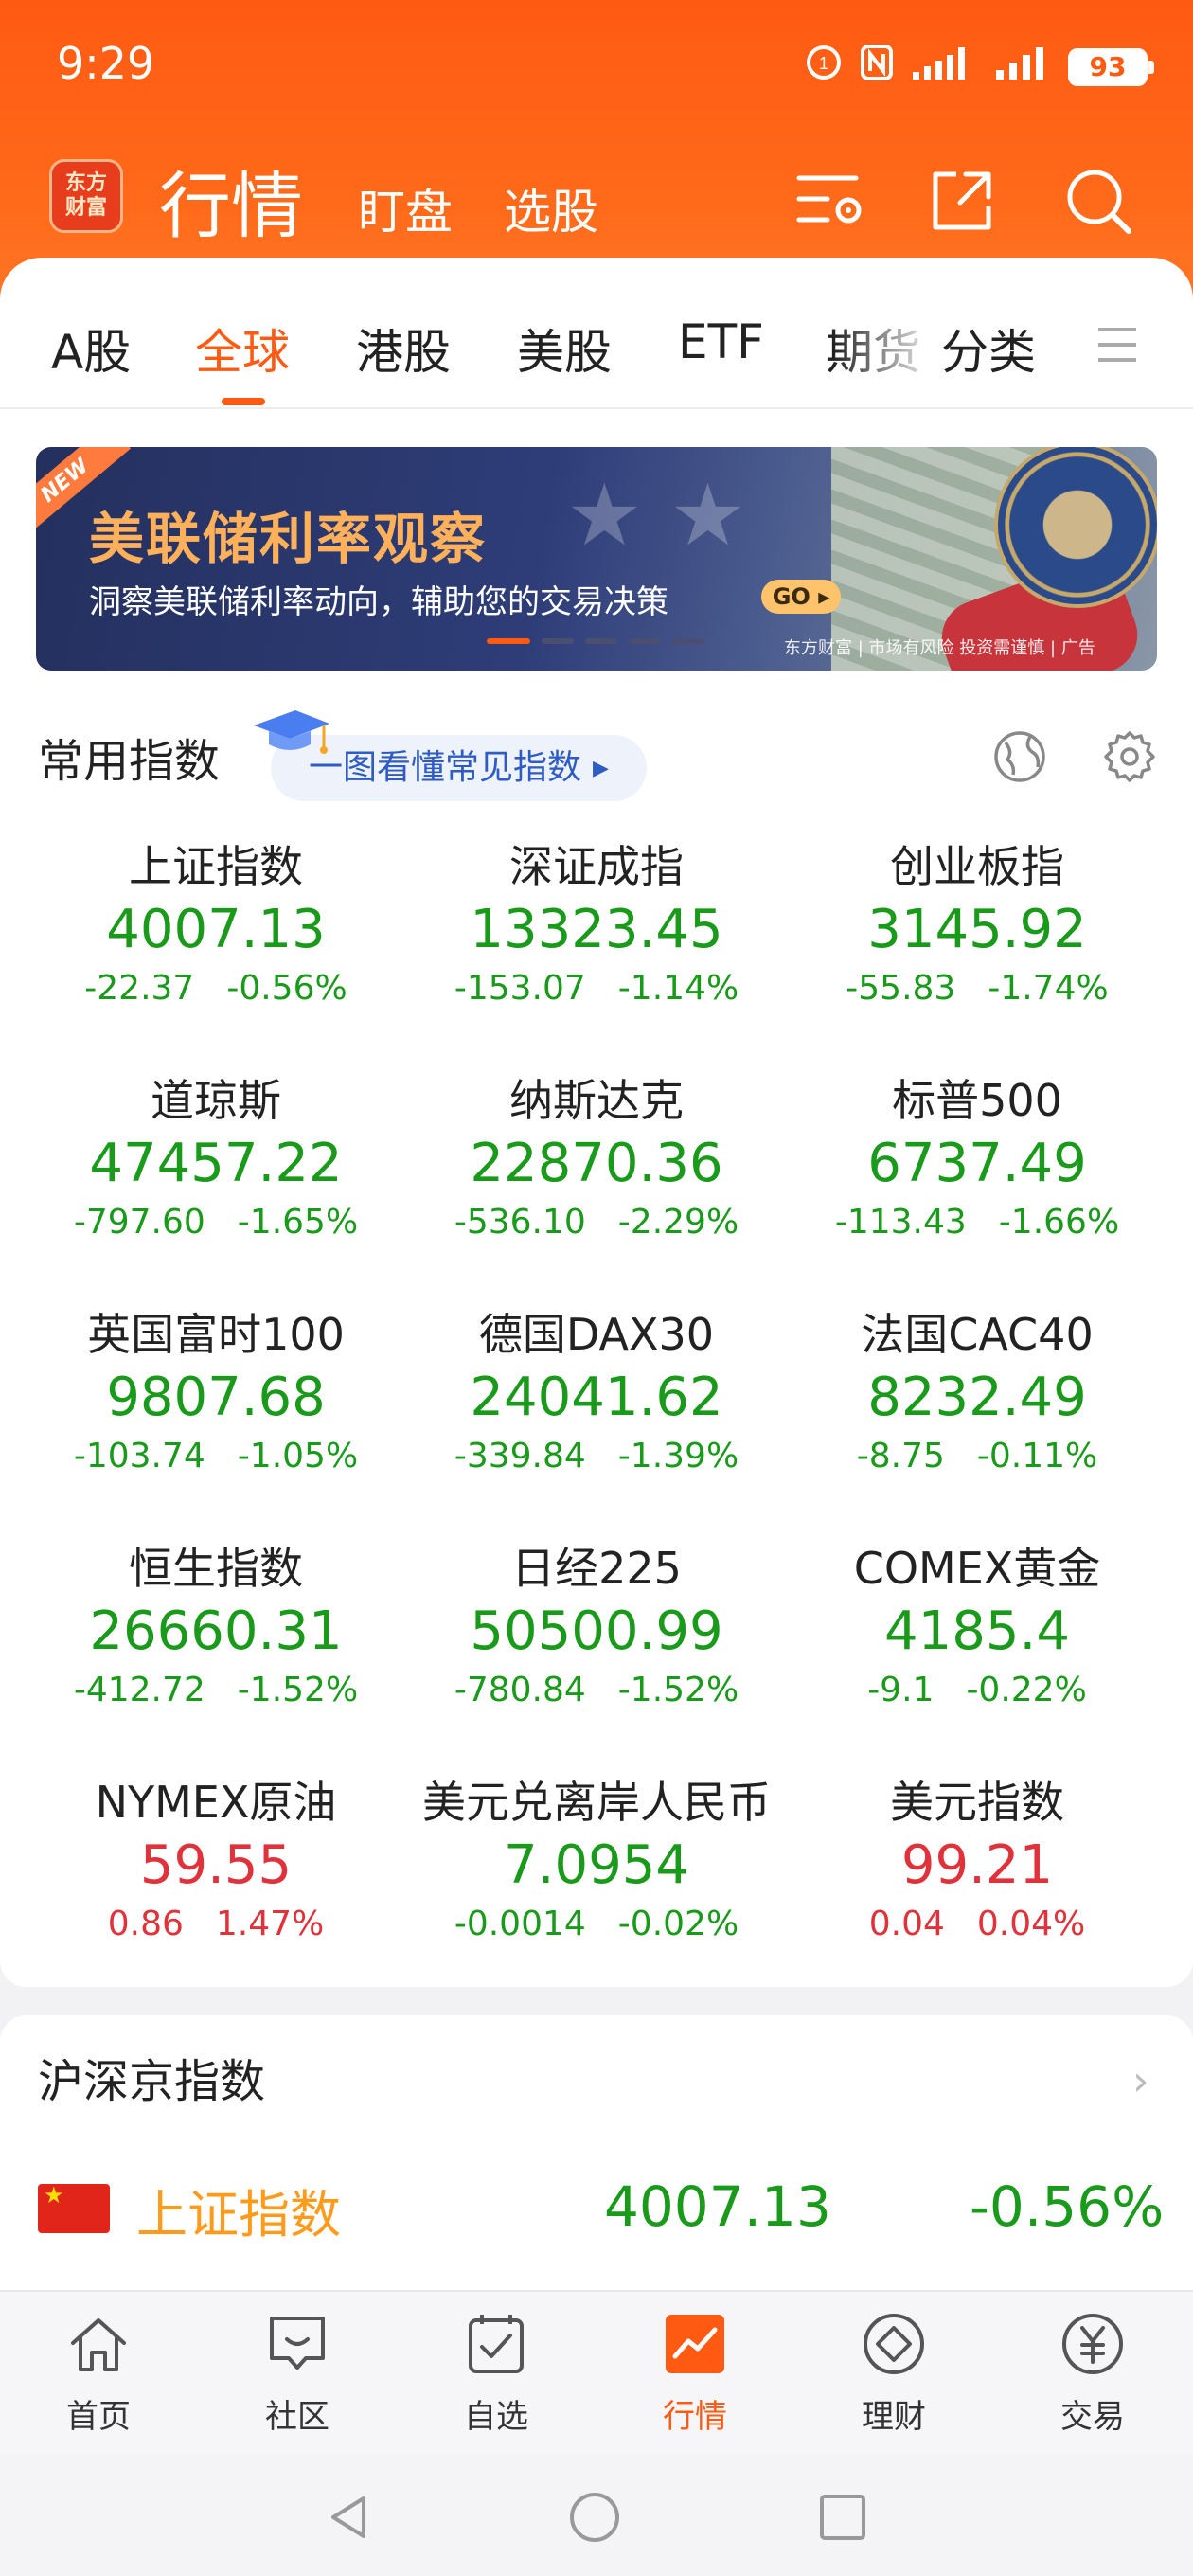 The image size is (1193, 2576). I want to click on active-tab-indicator, so click(243, 401).